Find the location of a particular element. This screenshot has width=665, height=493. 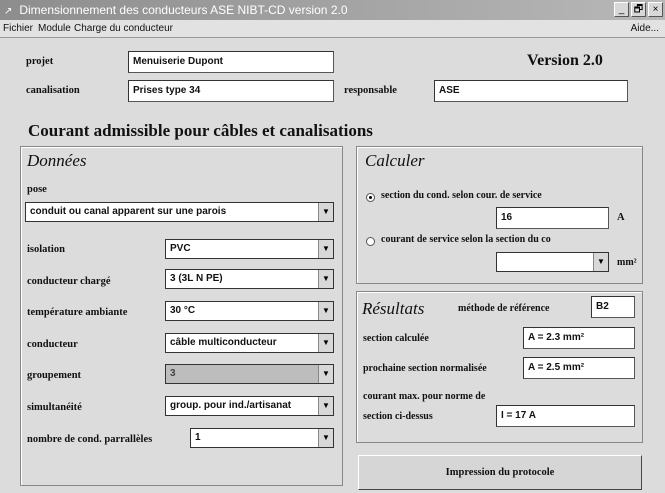

conducteur-charge-label: conducteur chargé is located at coordinates (69, 281).